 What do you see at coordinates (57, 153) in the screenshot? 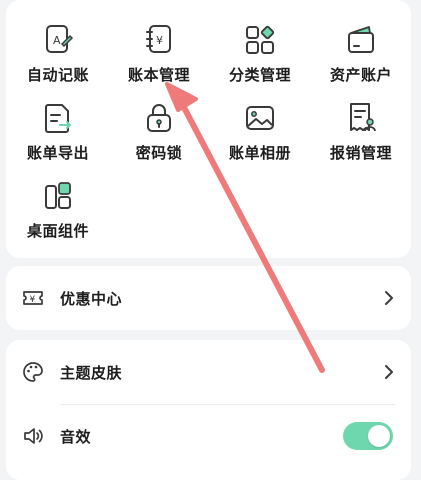
I see `grid-label: 账单导出` at bounding box center [57, 153].